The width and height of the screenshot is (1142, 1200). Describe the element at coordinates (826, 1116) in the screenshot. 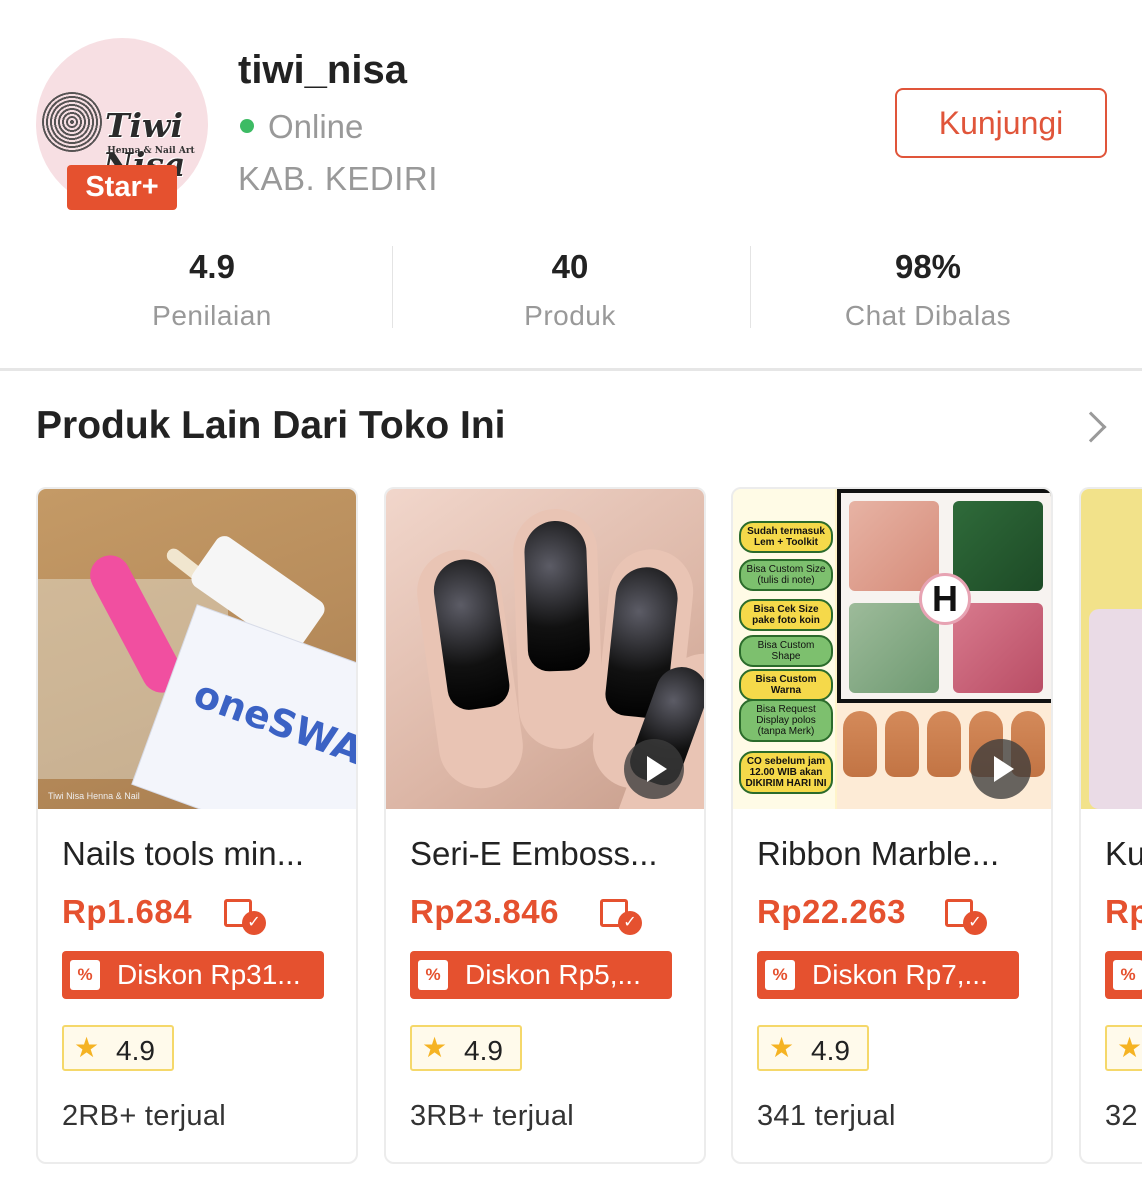

I see `sold-count: 341 terjual` at that location.